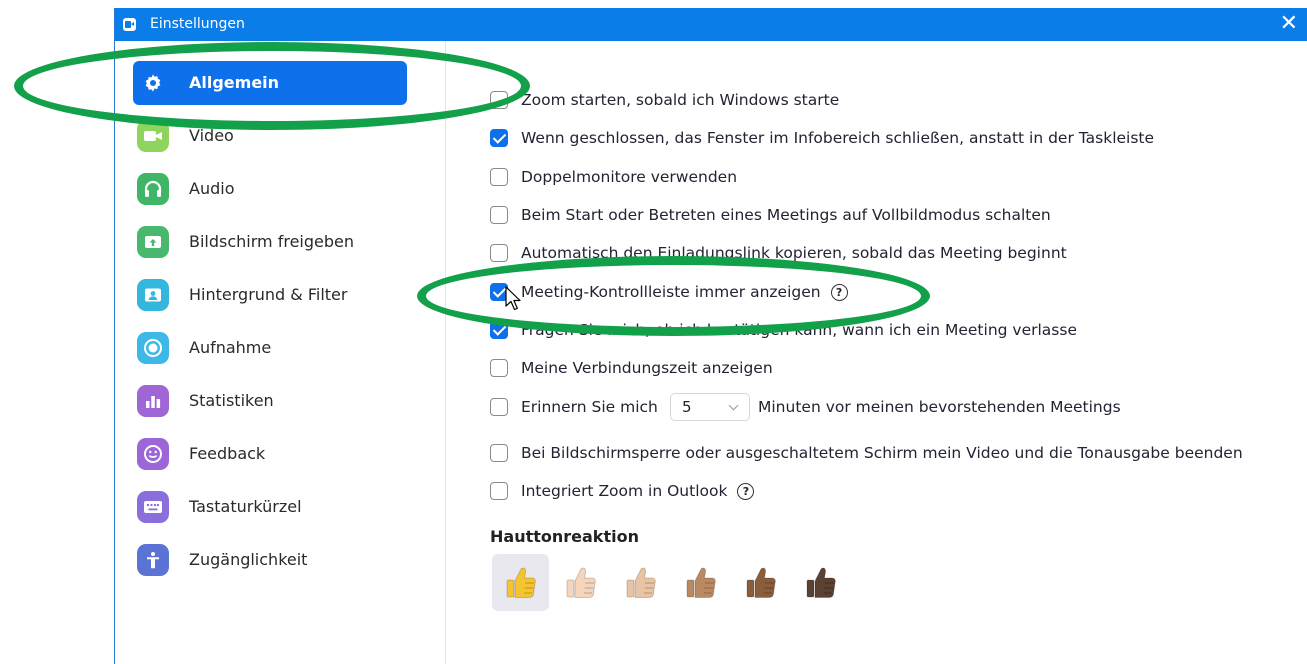  Describe the element at coordinates (234, 82) in the screenshot. I see `sidebar-item-label: Allgemein` at that location.